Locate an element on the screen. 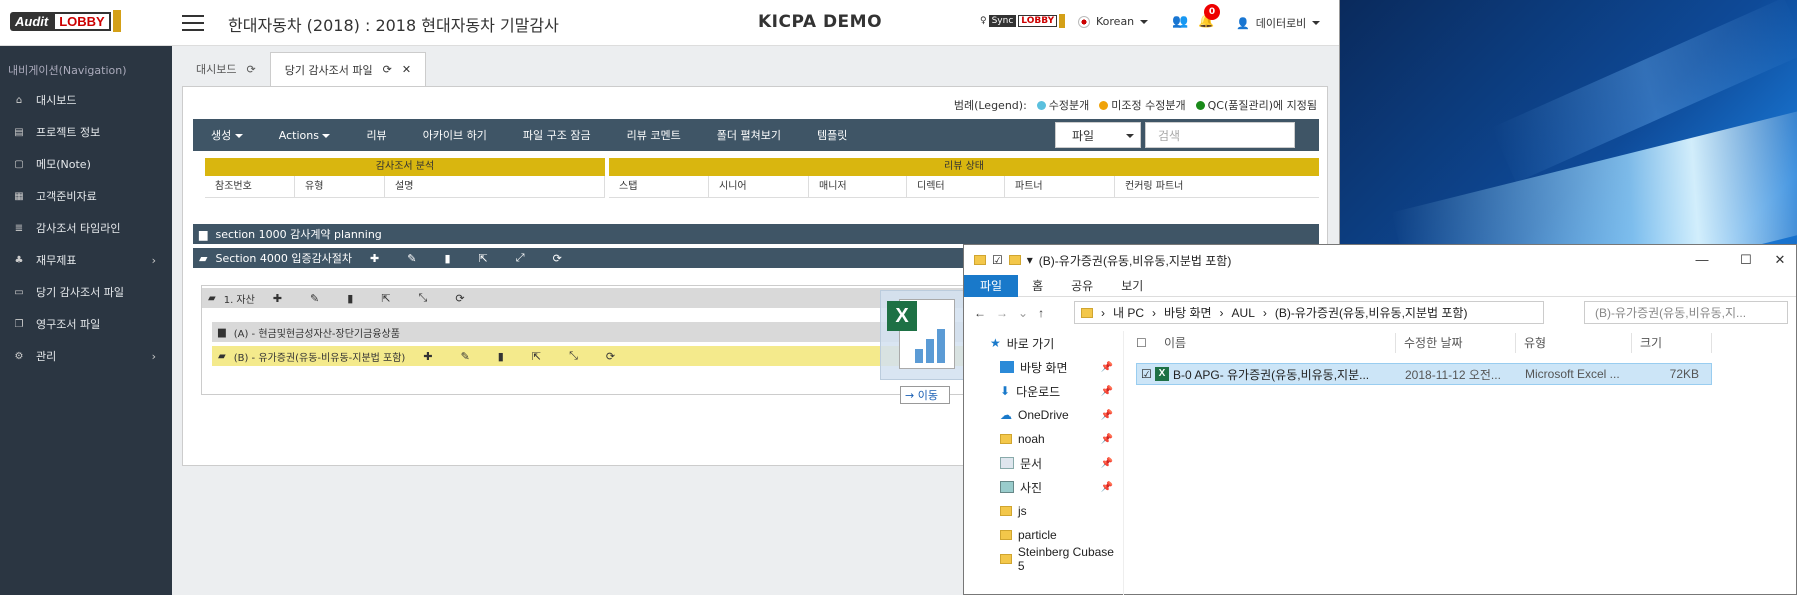 This screenshot has width=1797, height=595. column-header: 컨커링 파트너 is located at coordinates (1217, 186).